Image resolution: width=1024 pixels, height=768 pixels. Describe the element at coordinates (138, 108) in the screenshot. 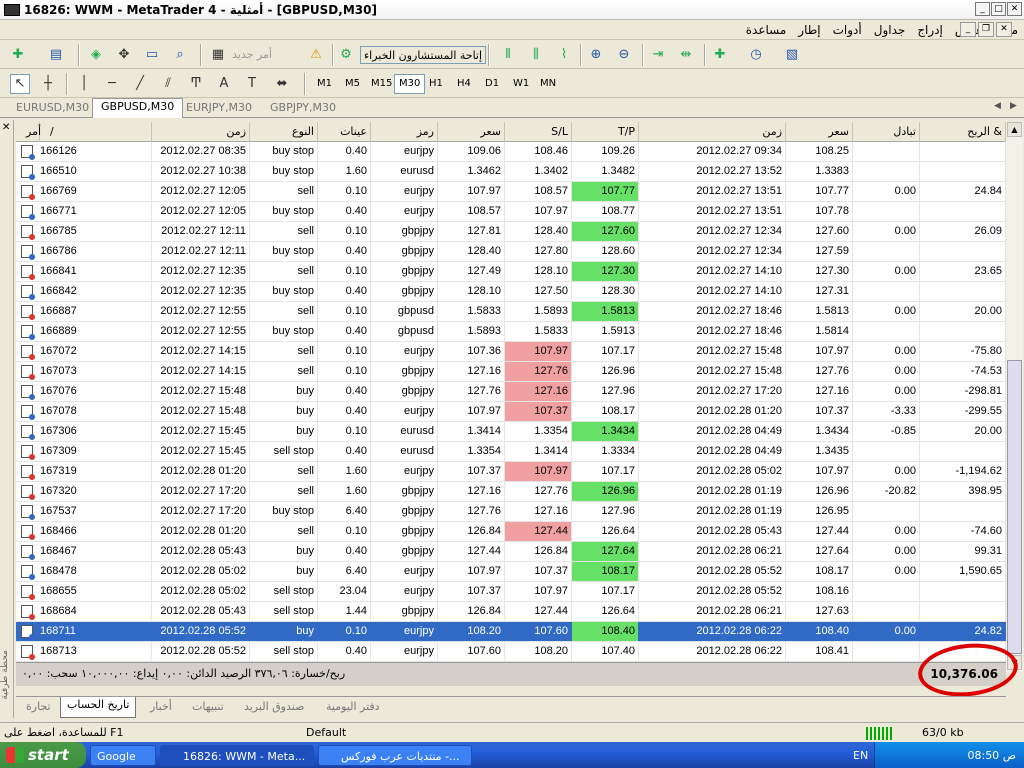

I see `chart-tab-gbpusd: GBPUSD,M30` at that location.